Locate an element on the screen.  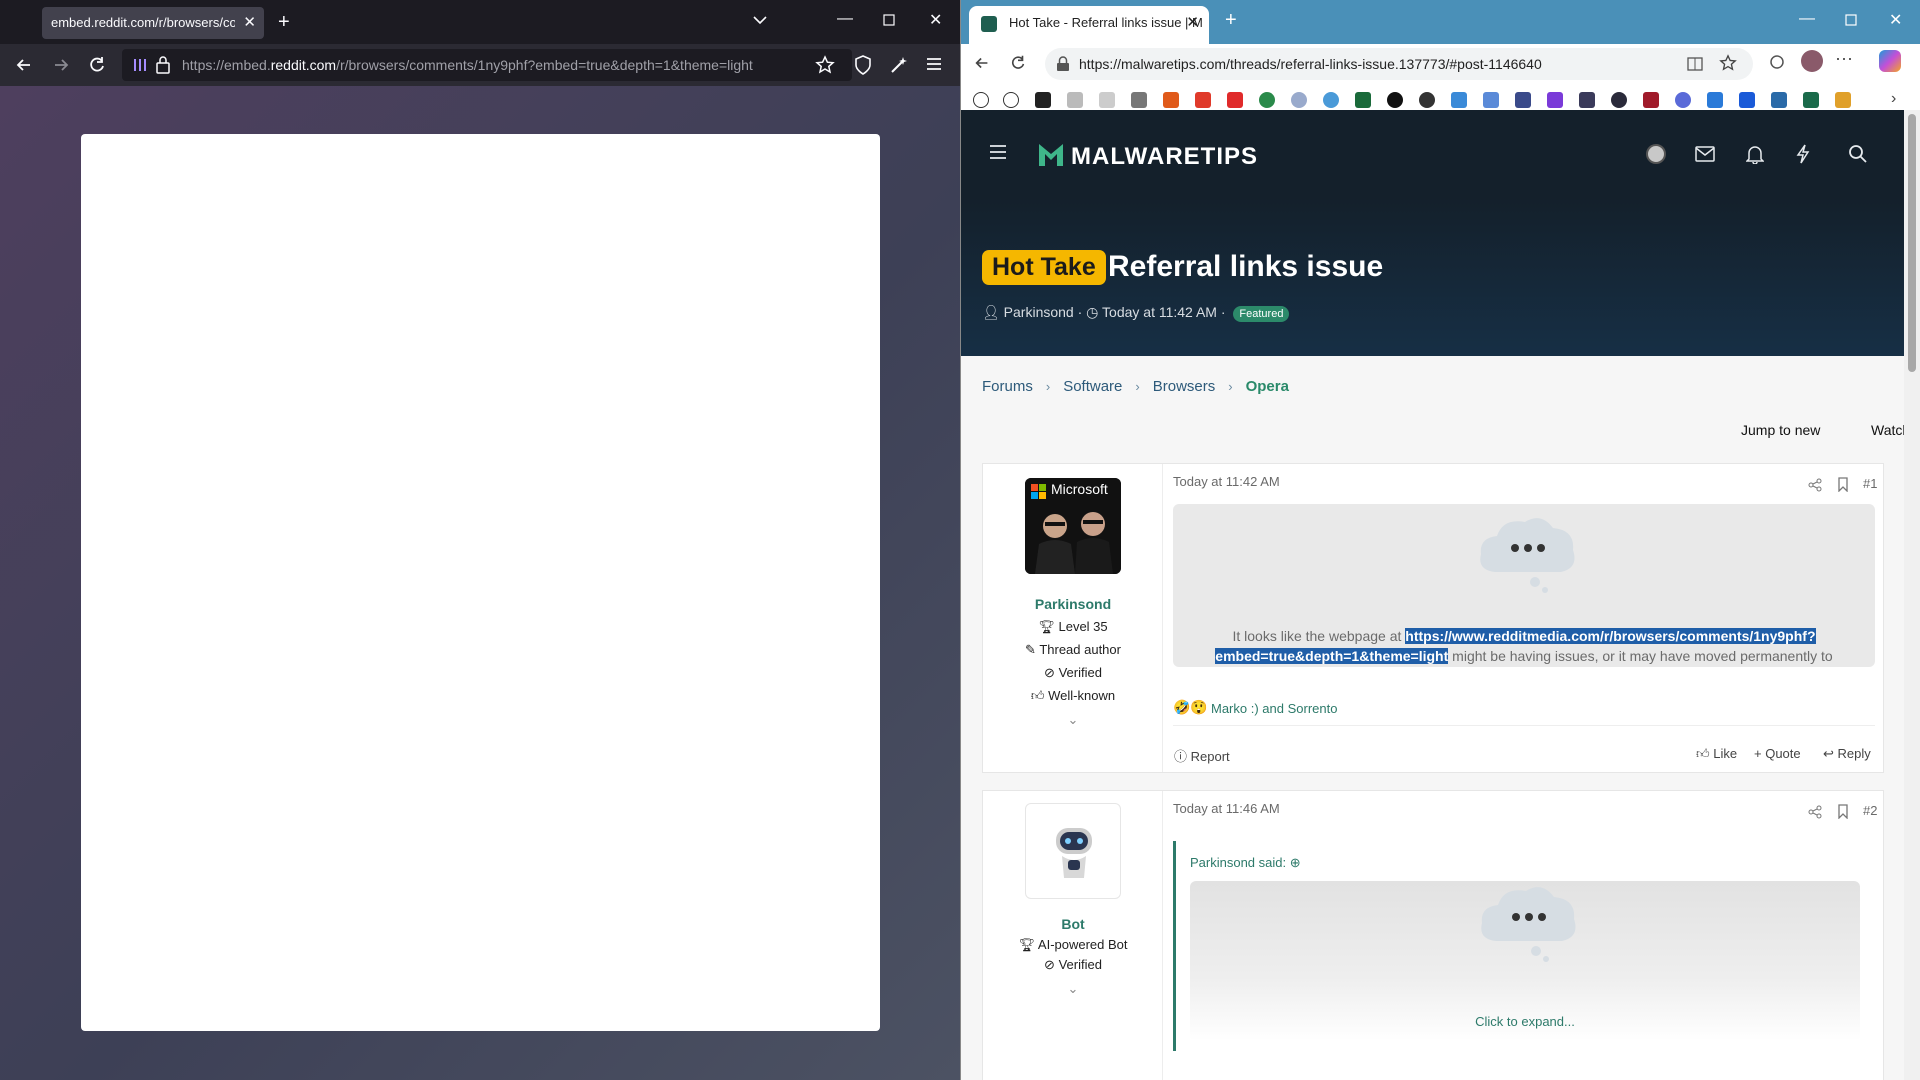
lock-icon is located at coordinates (163, 65).